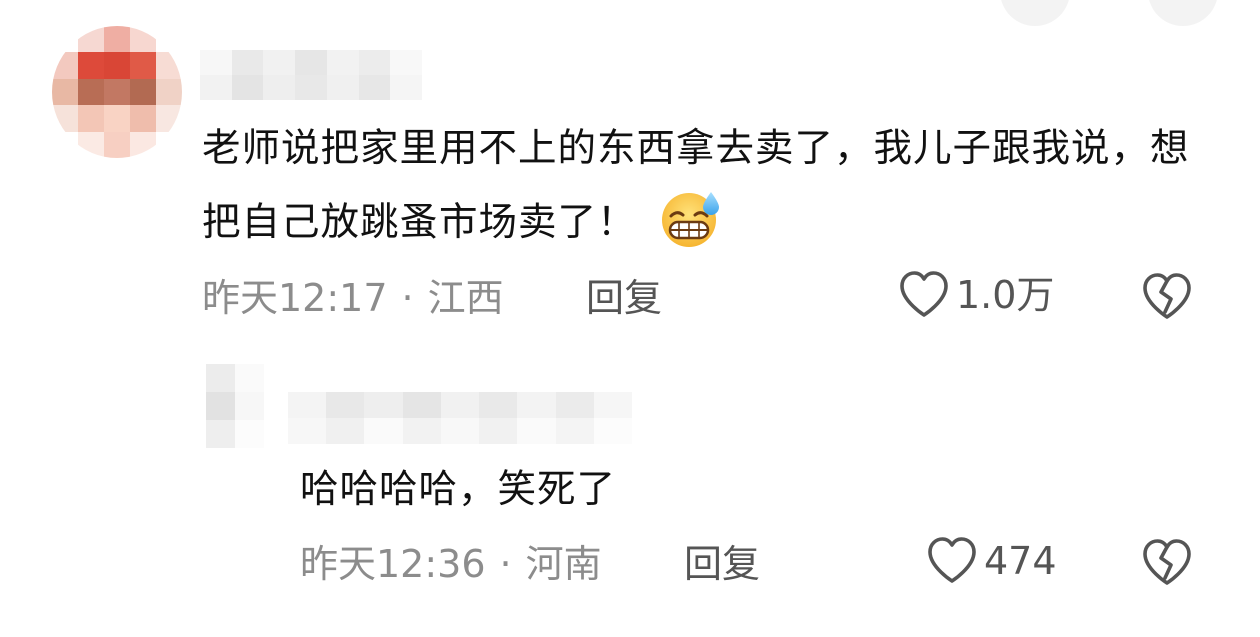 This screenshot has width=1260, height=637. Describe the element at coordinates (393, 564) in the screenshot. I see `reply-time: 昨天12:36` at that location.